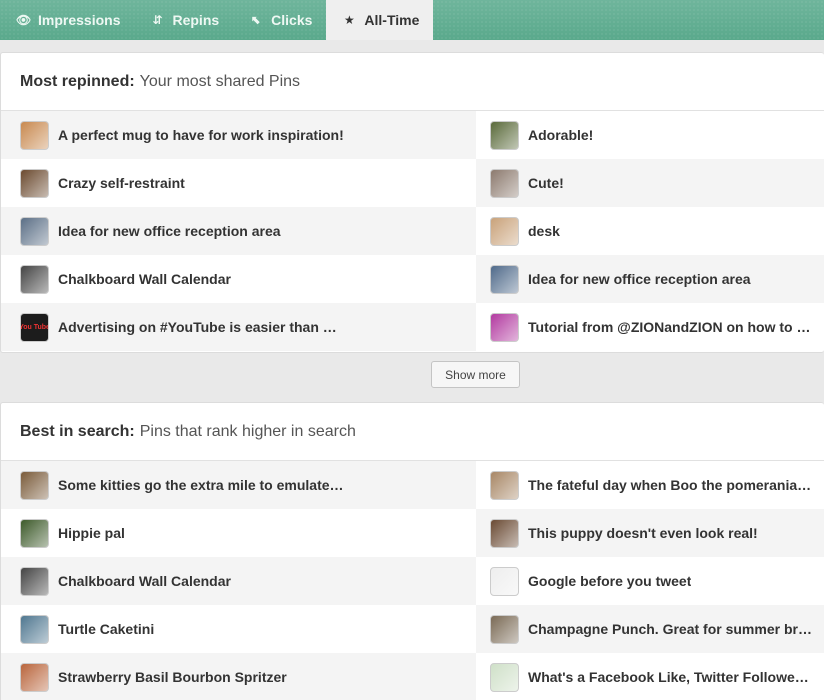  I want to click on pin-title: Adorable!, so click(561, 135).